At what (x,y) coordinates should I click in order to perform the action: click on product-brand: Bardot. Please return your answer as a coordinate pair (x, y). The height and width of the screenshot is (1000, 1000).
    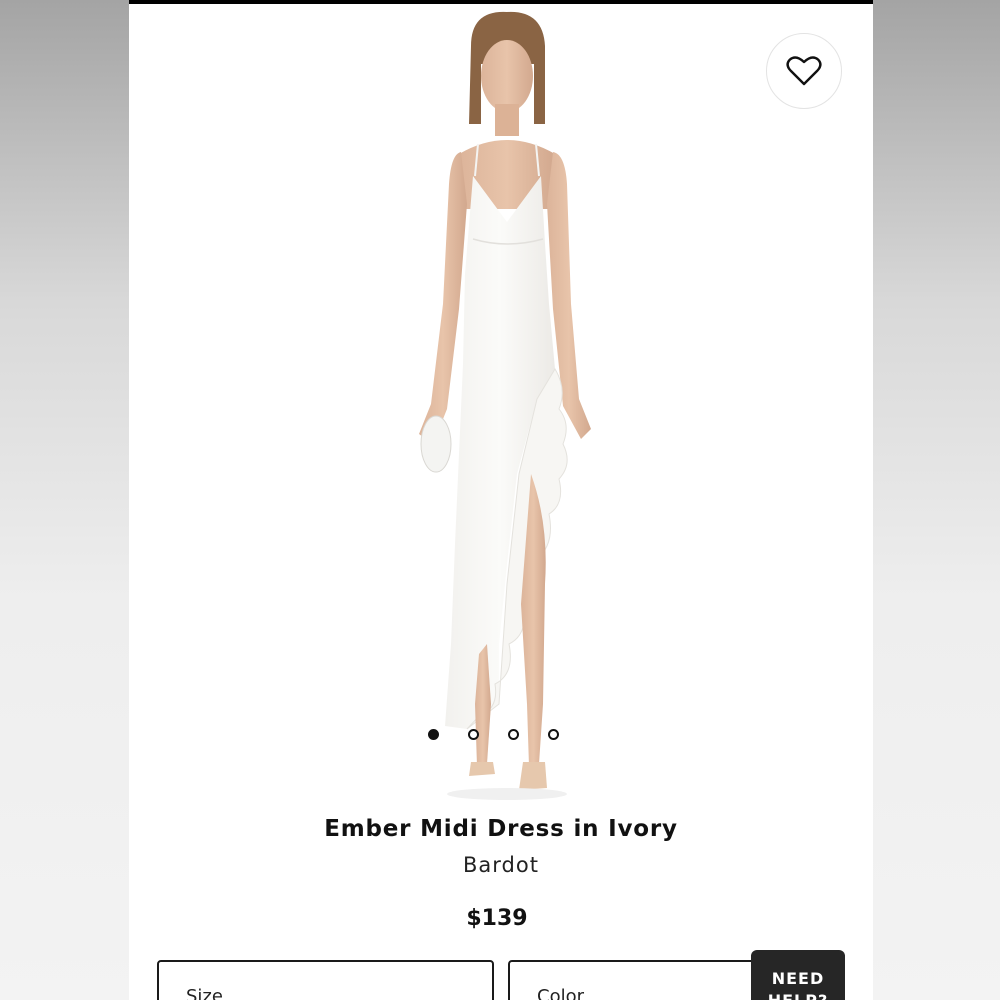
    Looking at the image, I should click on (501, 865).